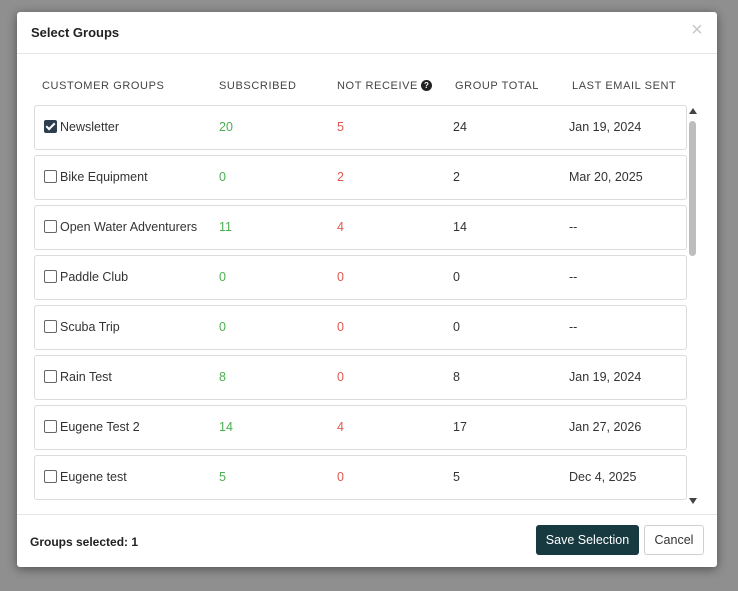  I want to click on dialog-title: Select Groups, so click(75, 32).